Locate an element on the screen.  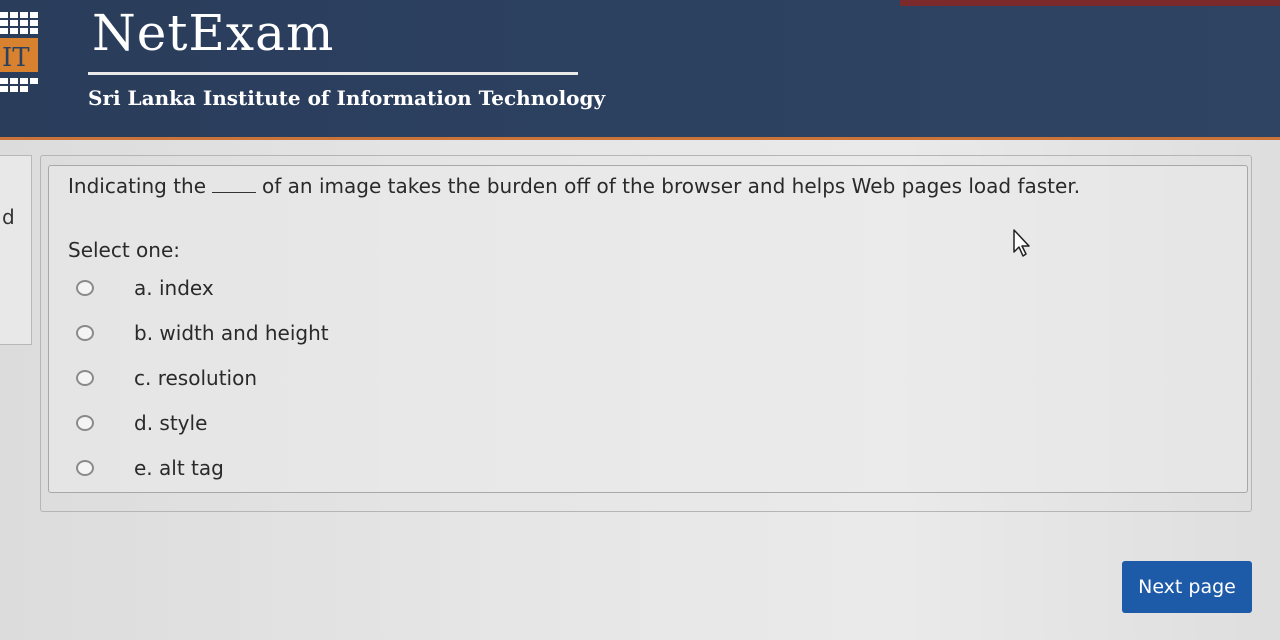
option-label: e. alt tag is located at coordinates (179, 468).